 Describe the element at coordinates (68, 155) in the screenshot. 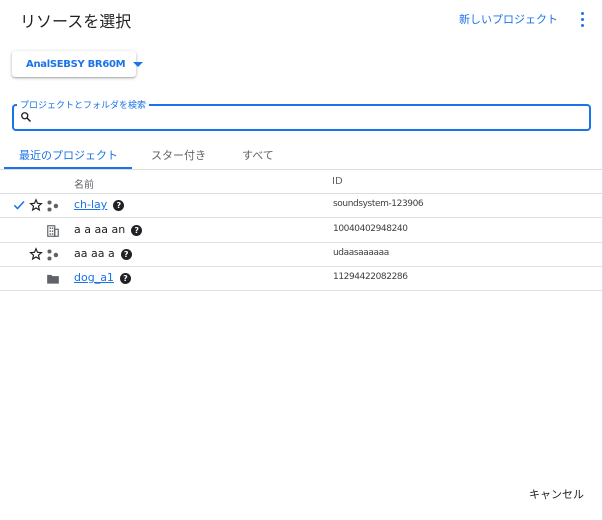

I see `tab-recent-projects: 最近のプロジェクト` at that location.